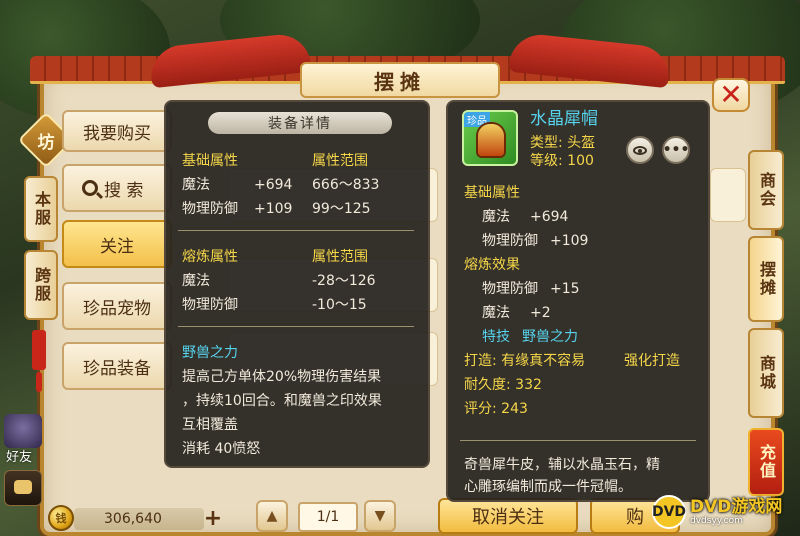 This screenshot has height=536, width=800. Describe the element at coordinates (562, 161) in the screenshot. I see `item-level: 等级: 100` at that location.